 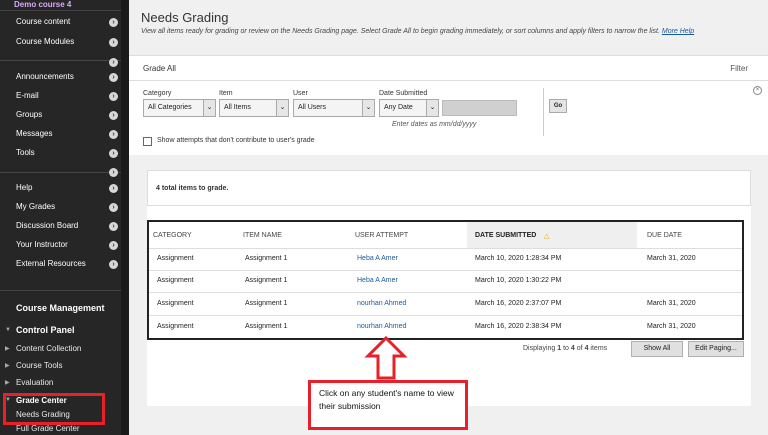 I want to click on show-attempts-checkbox, so click(x=147, y=141).